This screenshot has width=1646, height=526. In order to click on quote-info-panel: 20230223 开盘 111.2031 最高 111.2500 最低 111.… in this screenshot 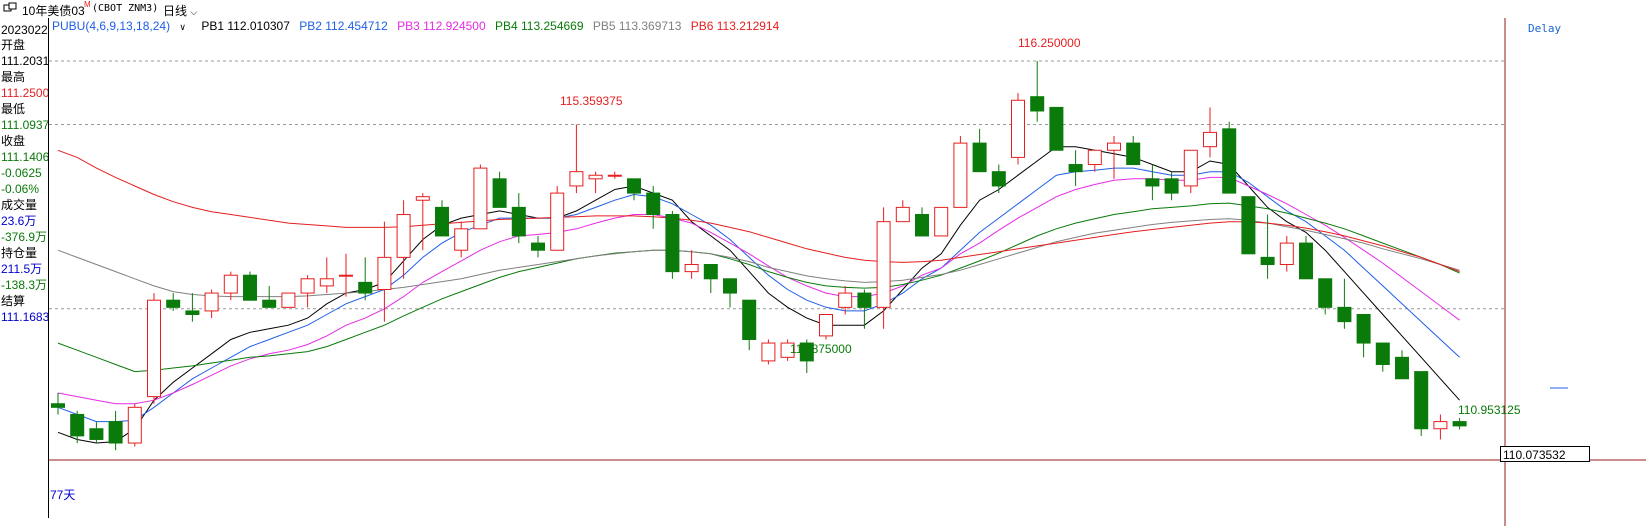, I will do `click(24, 268)`.